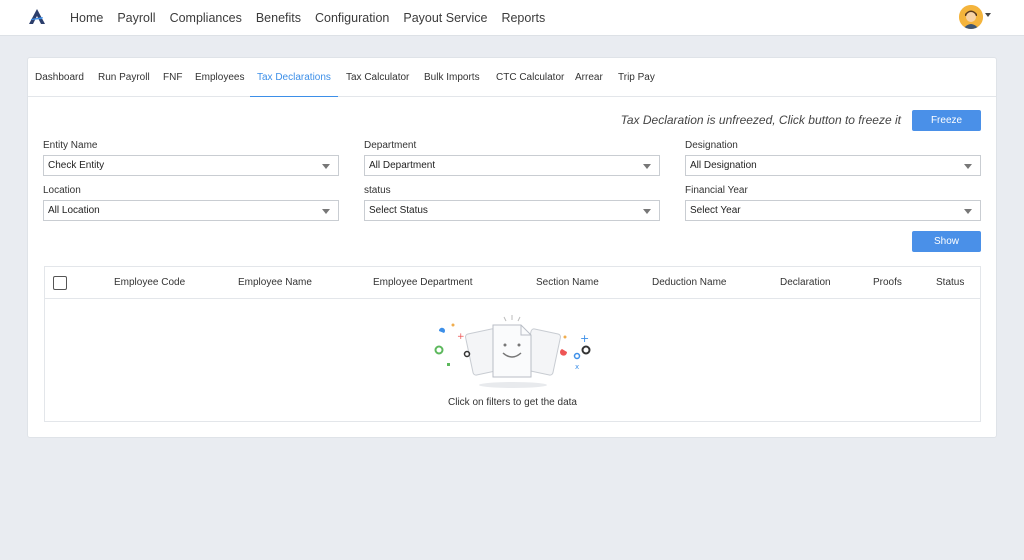  What do you see at coordinates (512, 402) in the screenshot?
I see `empty-state-message: Click on filters to get the data` at bounding box center [512, 402].